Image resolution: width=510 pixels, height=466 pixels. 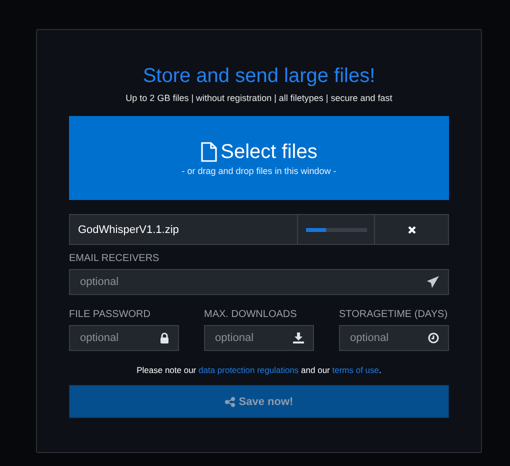 I want to click on terms-note: Please note our data protection regulations and our terms of use., so click(x=259, y=370).